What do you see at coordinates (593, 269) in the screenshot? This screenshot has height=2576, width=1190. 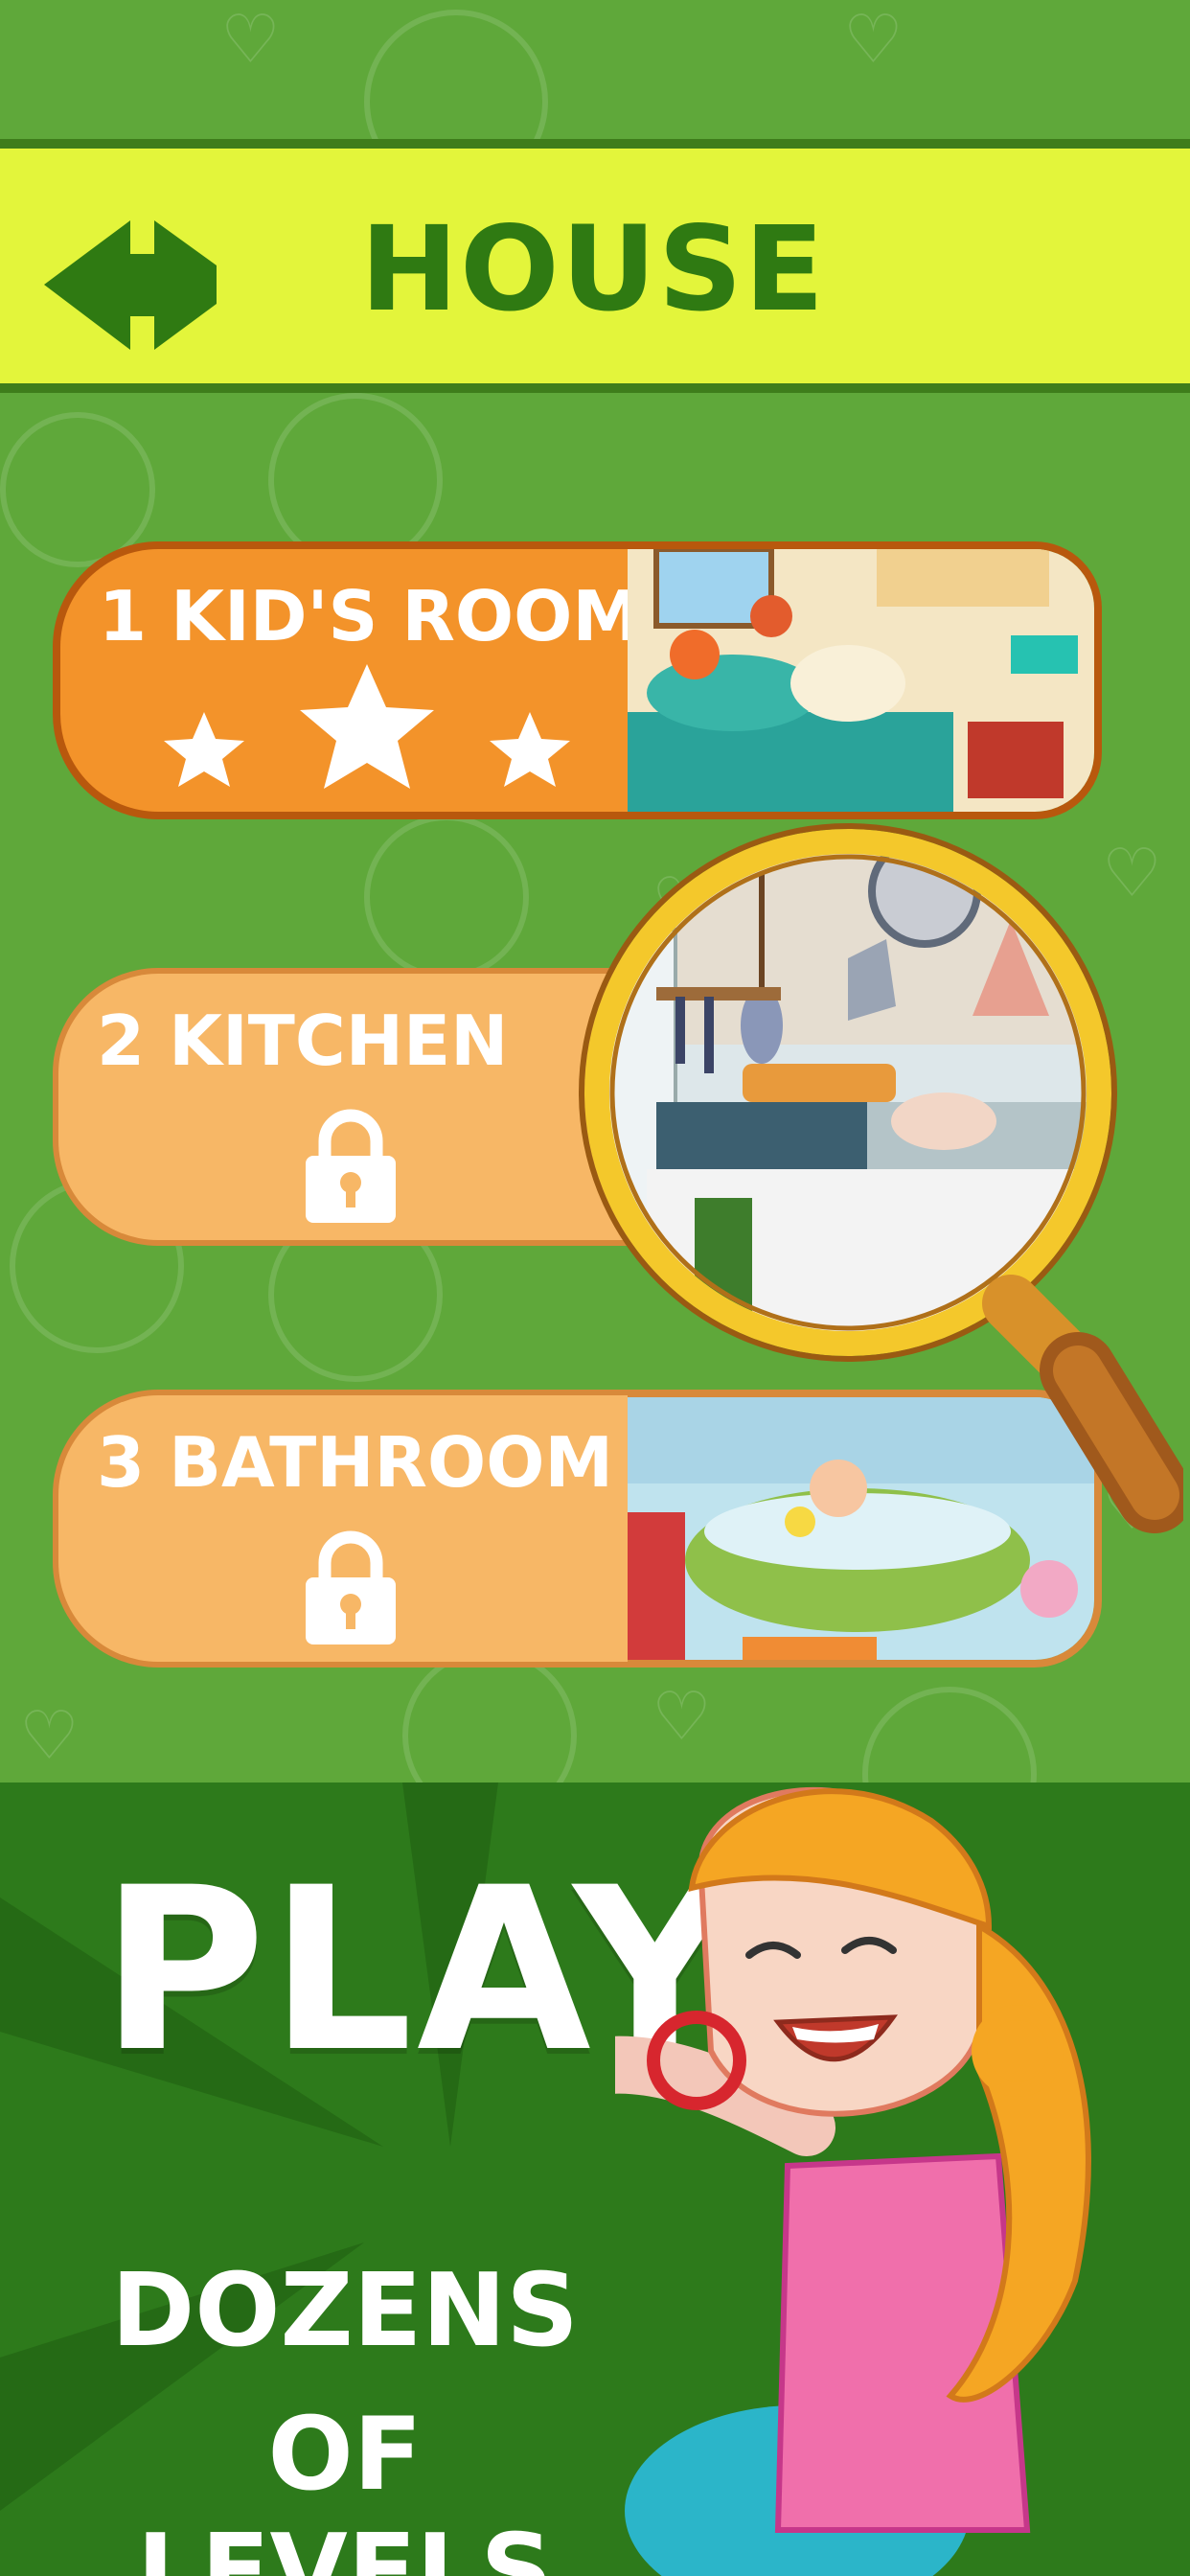 I see `page-title: HOUSE` at bounding box center [593, 269].